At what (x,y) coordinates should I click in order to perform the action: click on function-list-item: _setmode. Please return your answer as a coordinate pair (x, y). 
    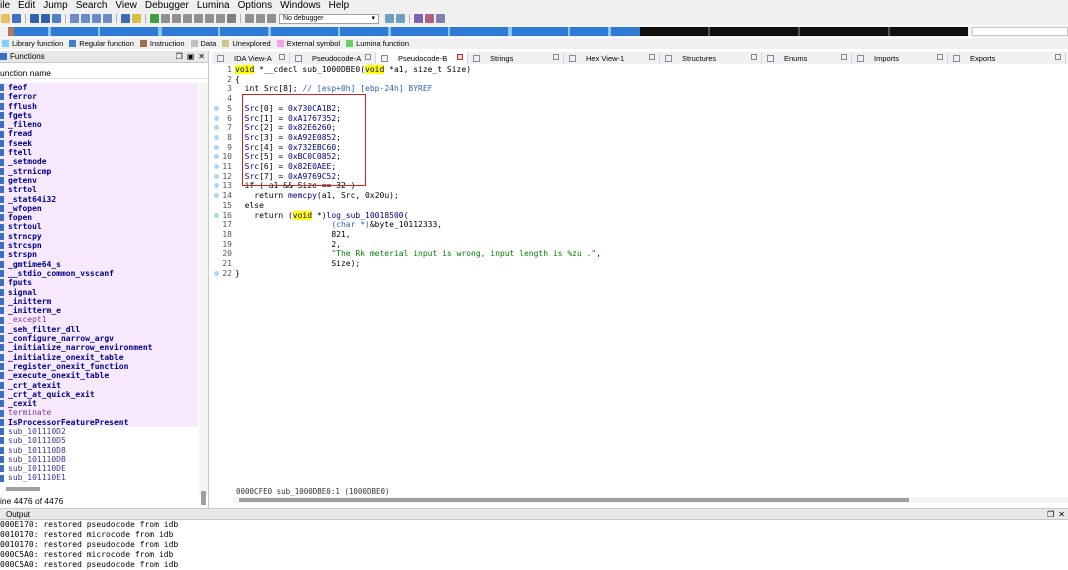
    Looking at the image, I should click on (99, 162).